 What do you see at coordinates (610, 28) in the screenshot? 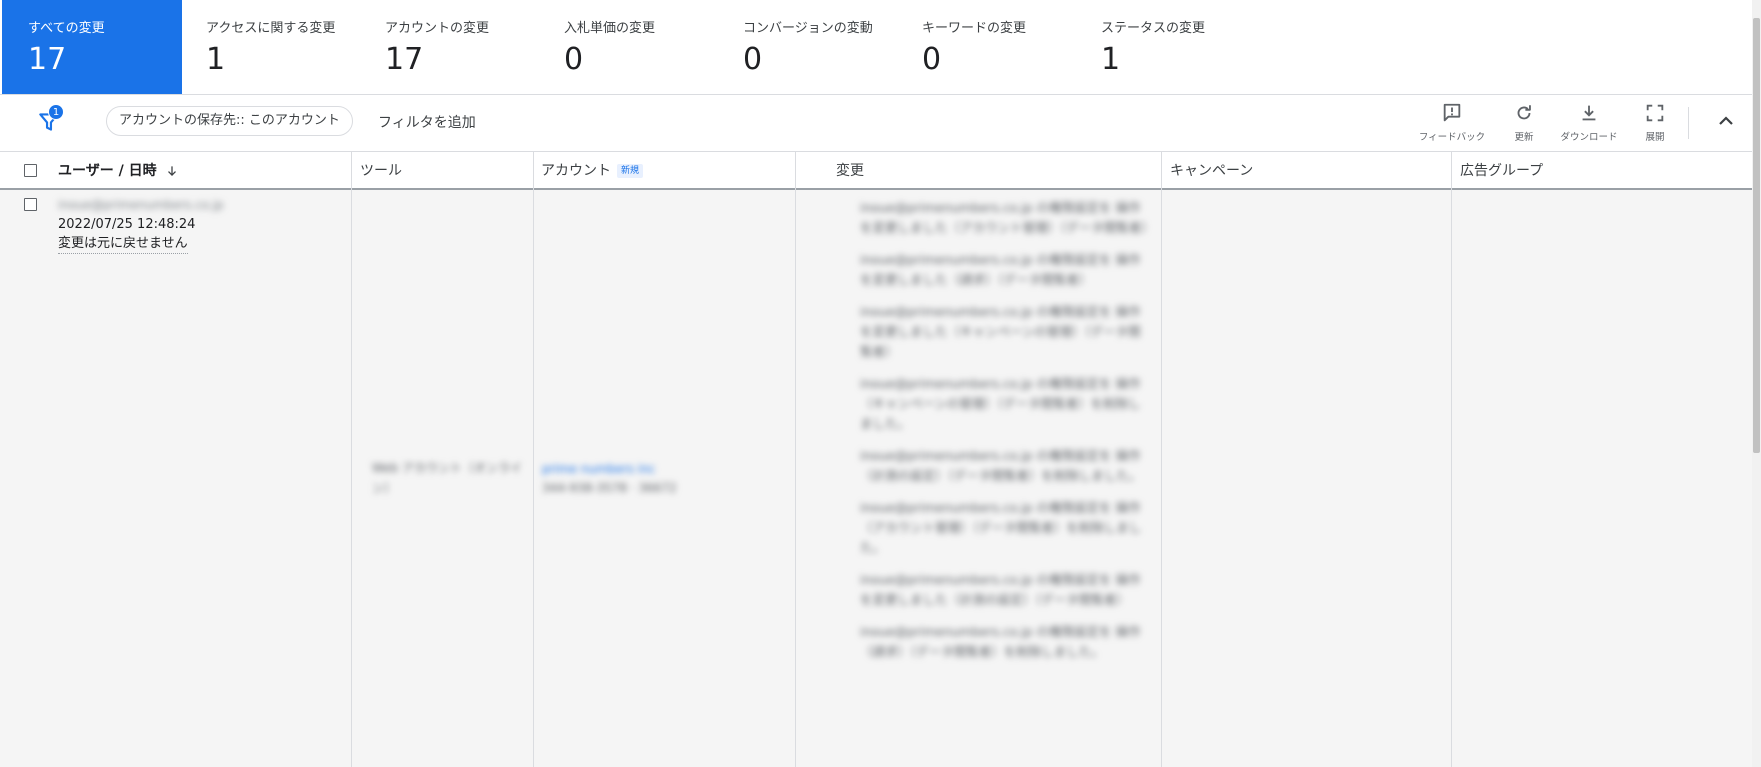
I see `tab-label: 入札単価の変更` at bounding box center [610, 28].